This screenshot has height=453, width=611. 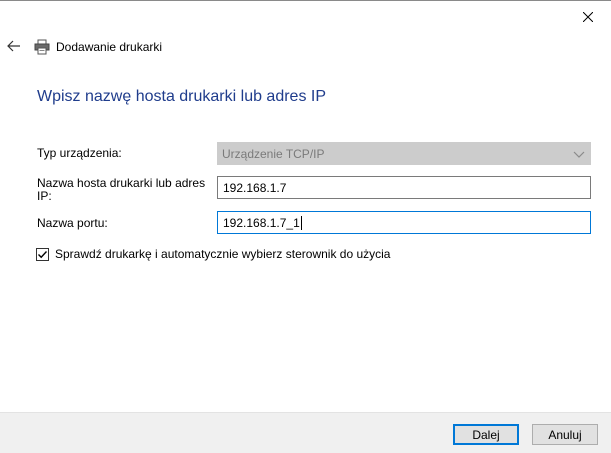 I want to click on hostname-value: 192.168.1.7, so click(x=255, y=187).